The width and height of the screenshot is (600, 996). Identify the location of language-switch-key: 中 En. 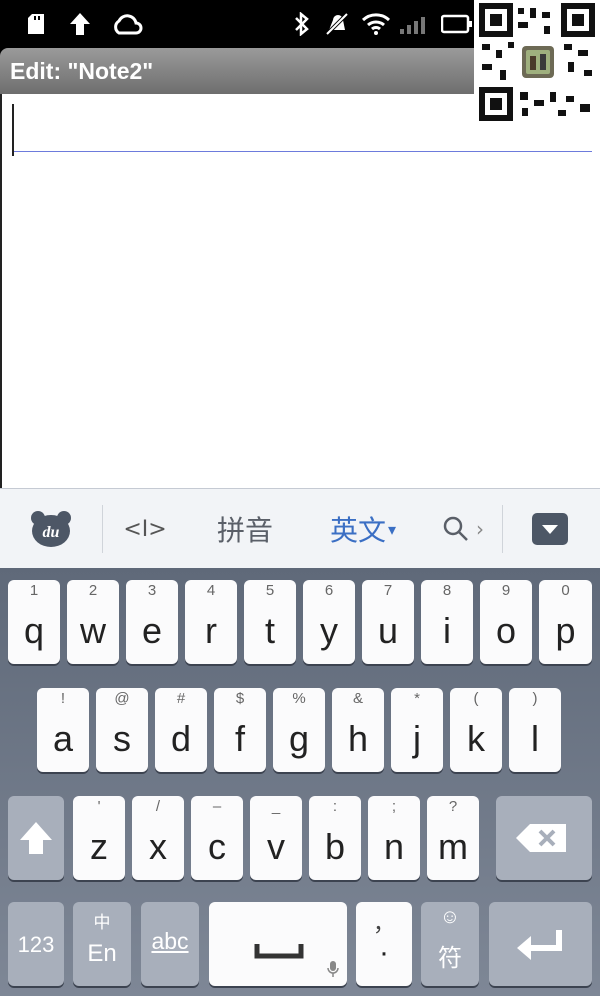
(102, 944).